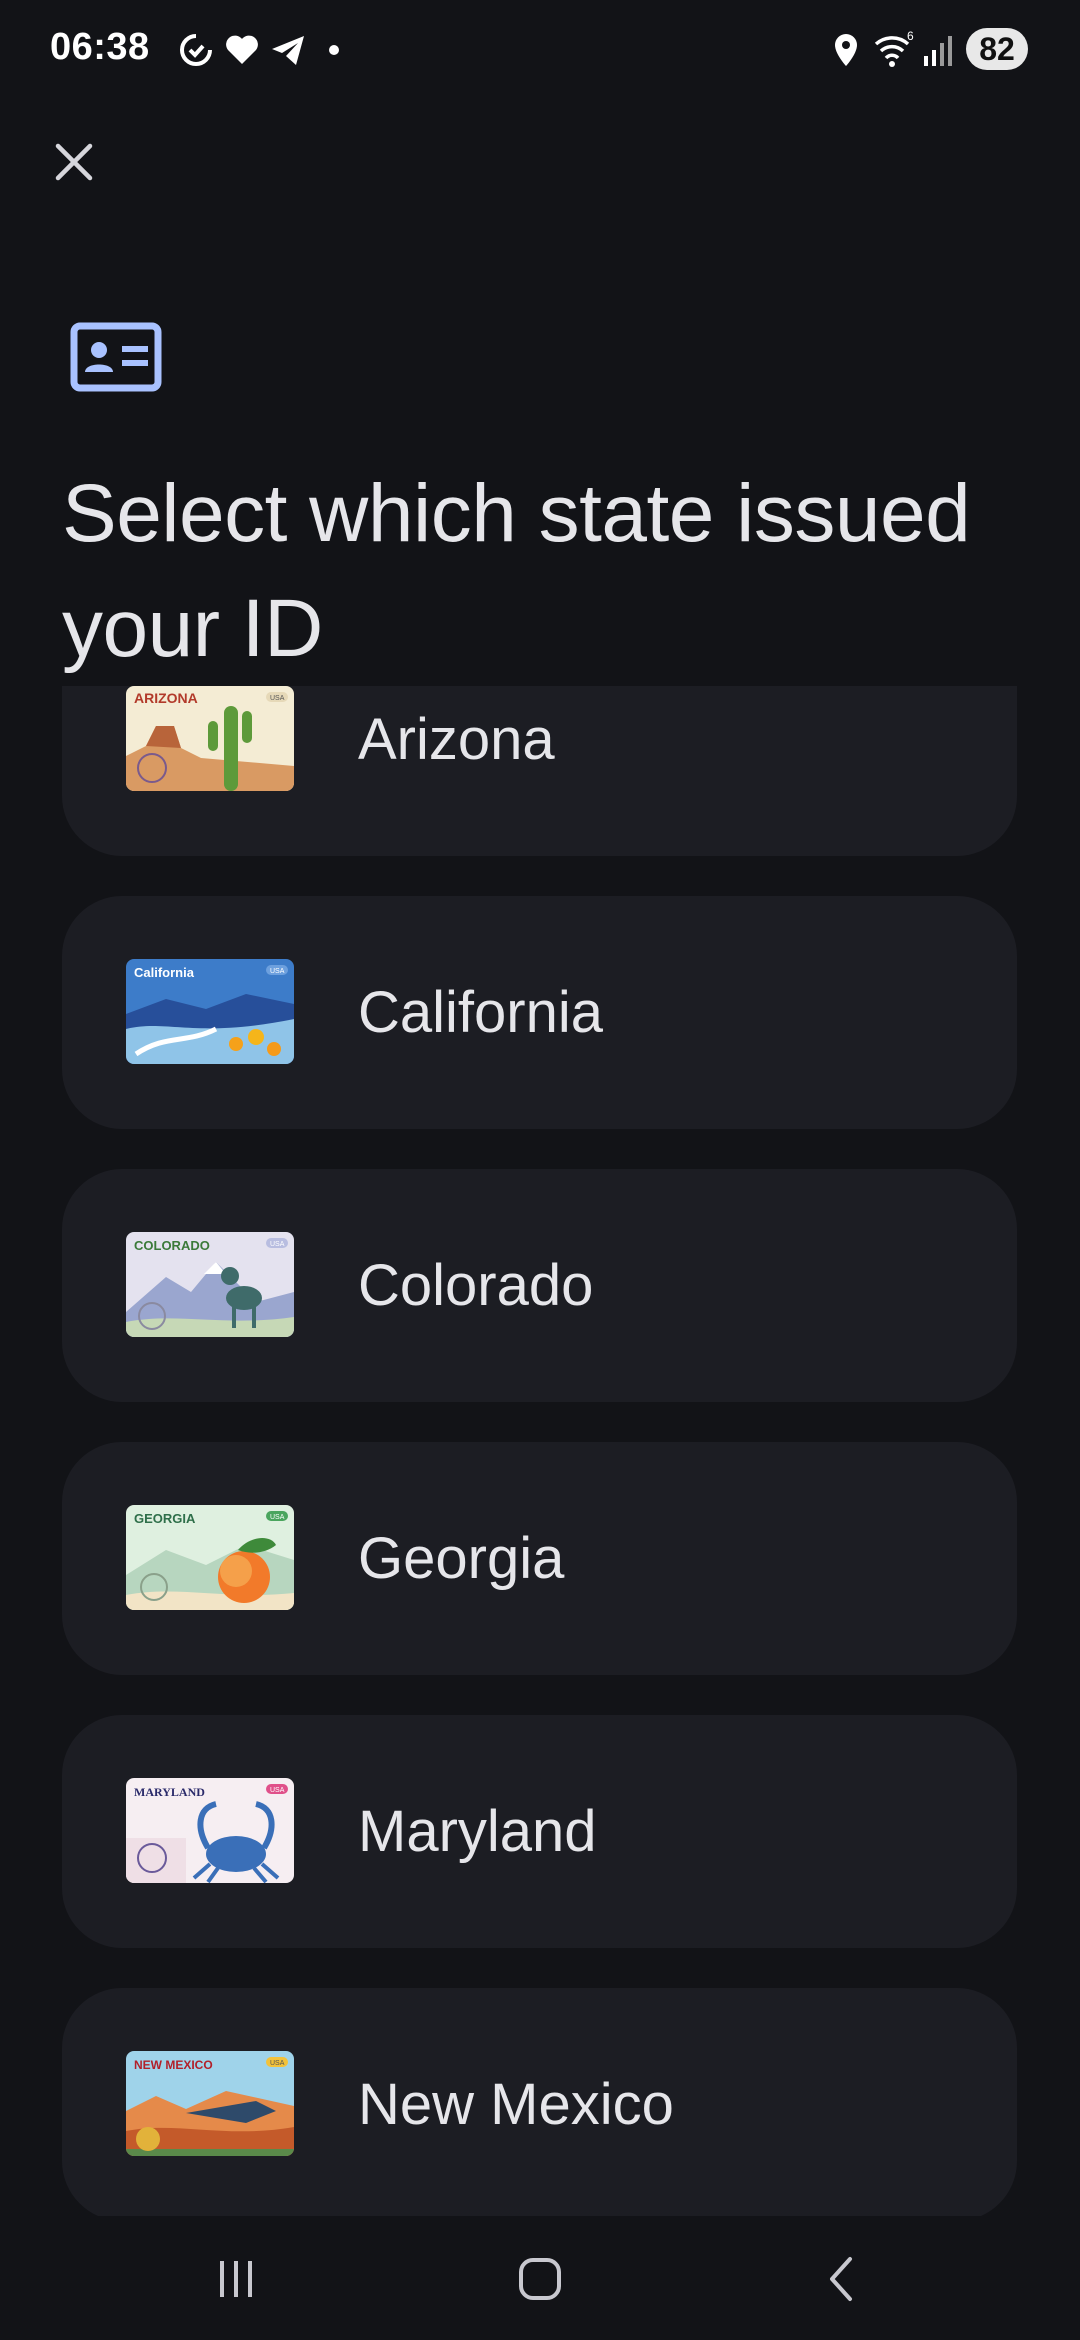  What do you see at coordinates (846, 50) in the screenshot?
I see `location-icon` at bounding box center [846, 50].